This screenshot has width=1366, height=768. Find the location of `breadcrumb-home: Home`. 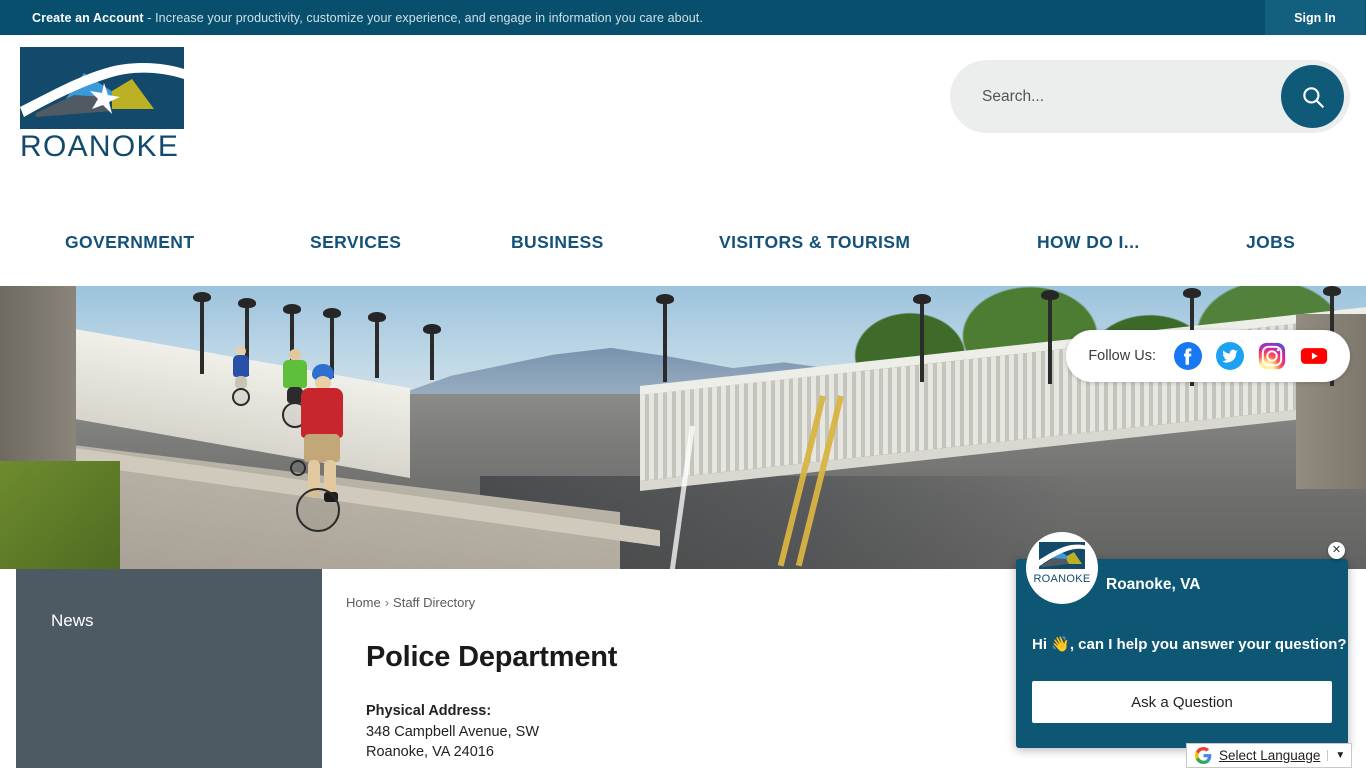

breadcrumb-home: Home is located at coordinates (363, 602).